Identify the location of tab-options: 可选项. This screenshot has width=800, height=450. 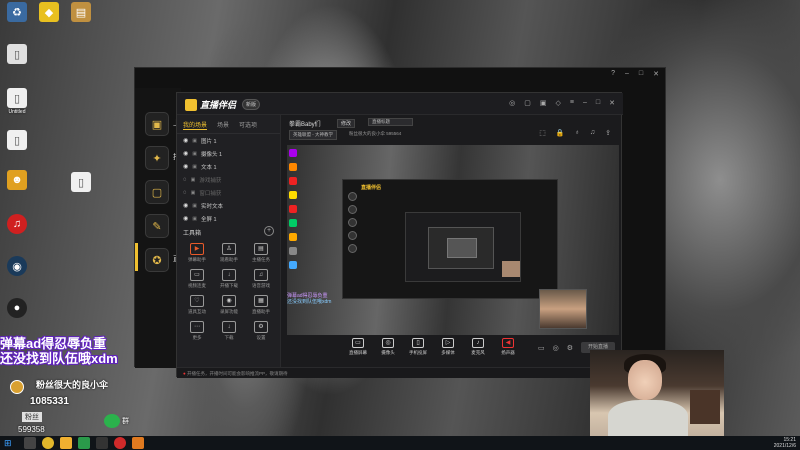
(248, 125).